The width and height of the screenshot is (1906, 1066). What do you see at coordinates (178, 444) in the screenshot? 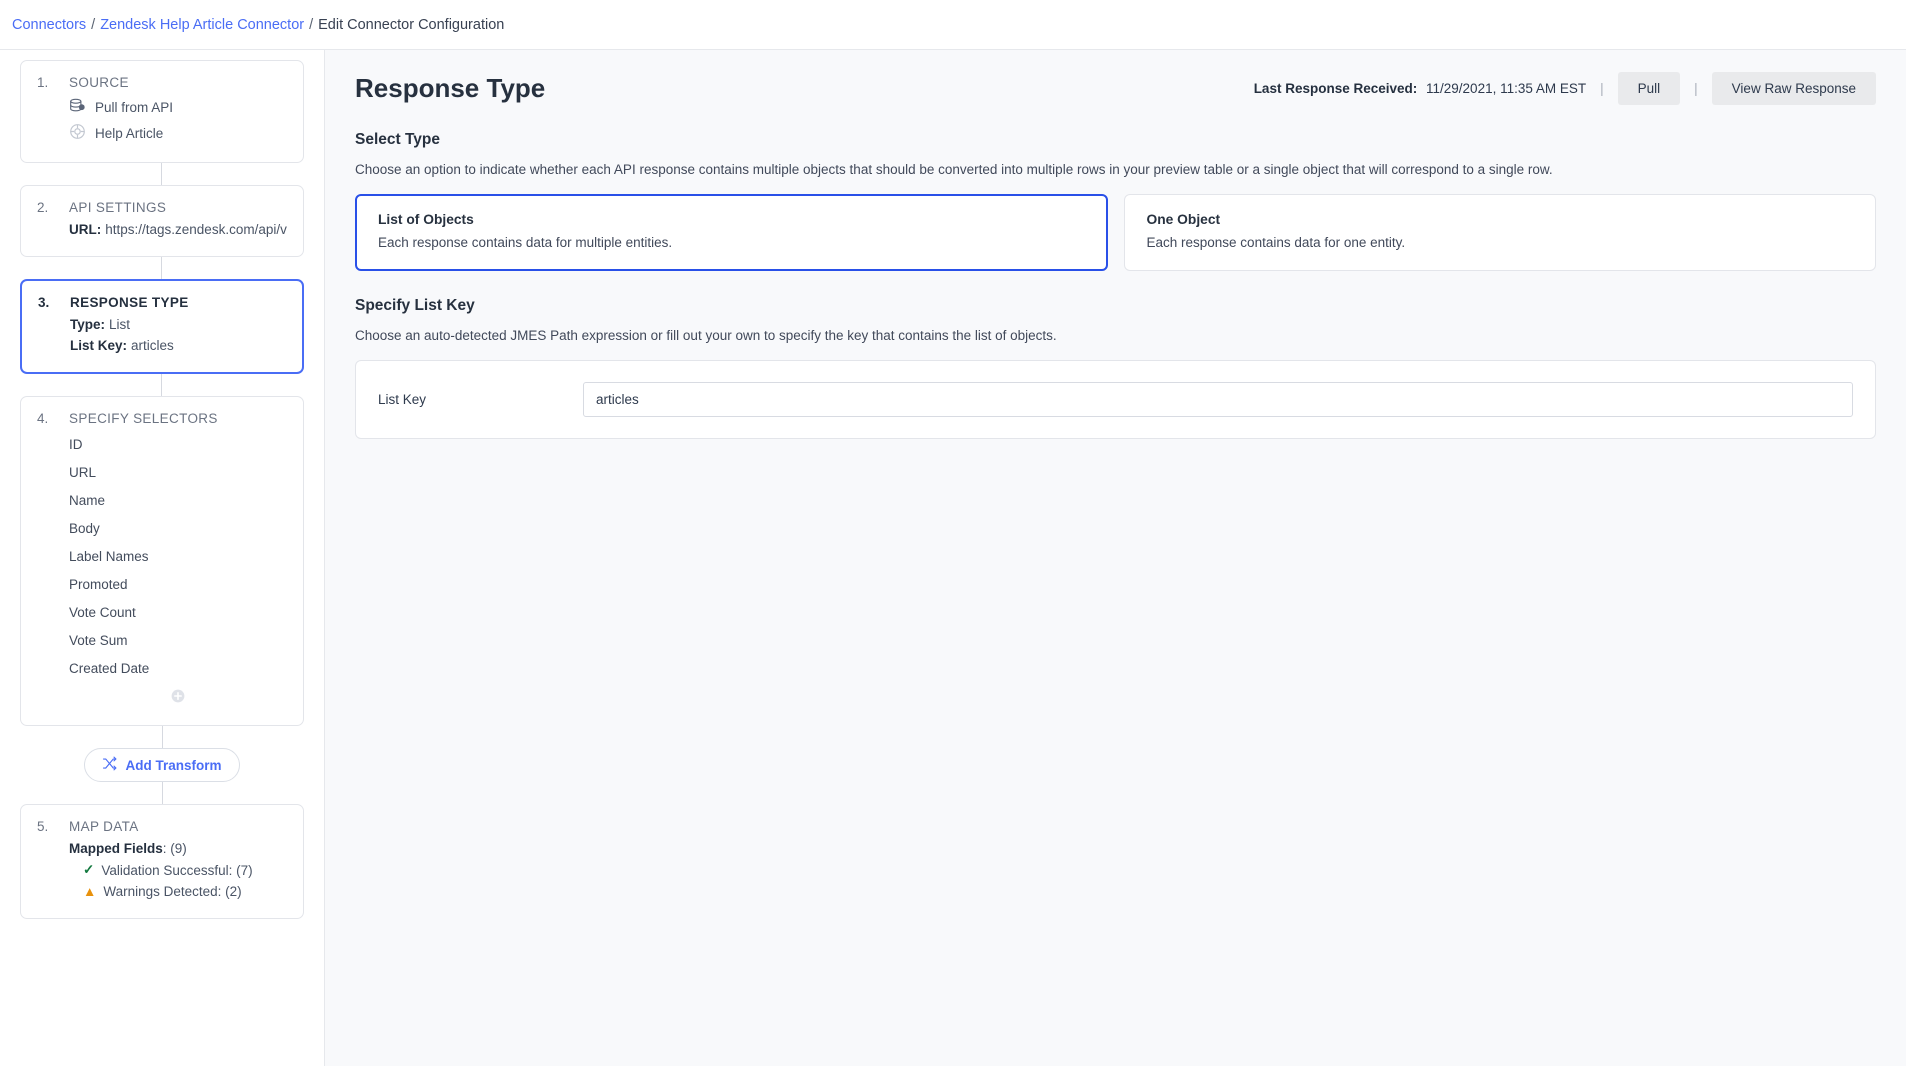
I see `selector-item: ID` at bounding box center [178, 444].